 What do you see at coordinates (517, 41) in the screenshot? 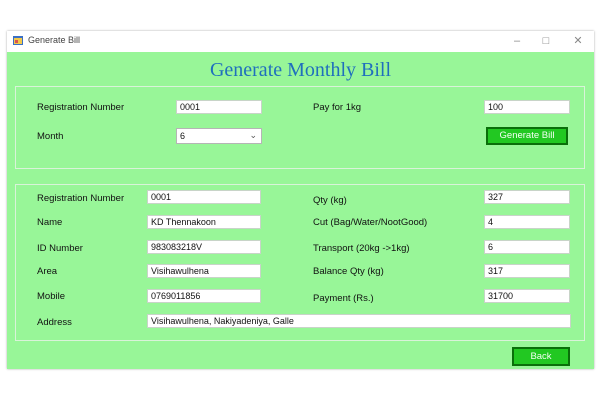
I see `minimize-button: –` at bounding box center [517, 41].